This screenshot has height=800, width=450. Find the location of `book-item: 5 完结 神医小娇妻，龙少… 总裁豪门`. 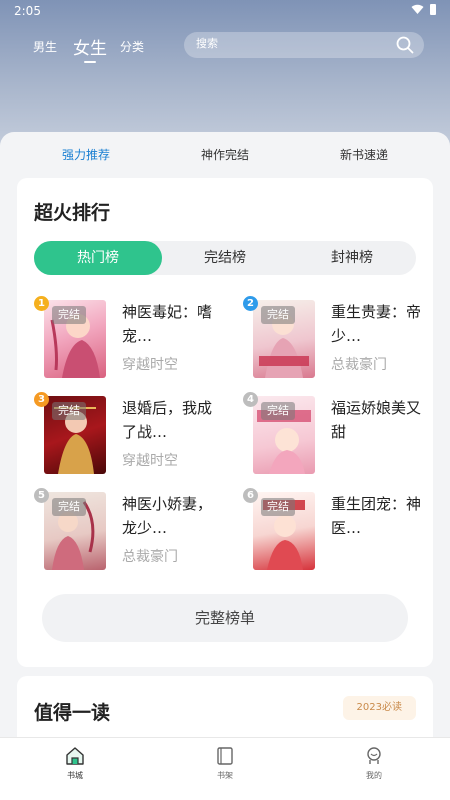

book-item: 5 完结 神医小娇妻，龙少… 总裁豪门 is located at coordinates (129, 530).